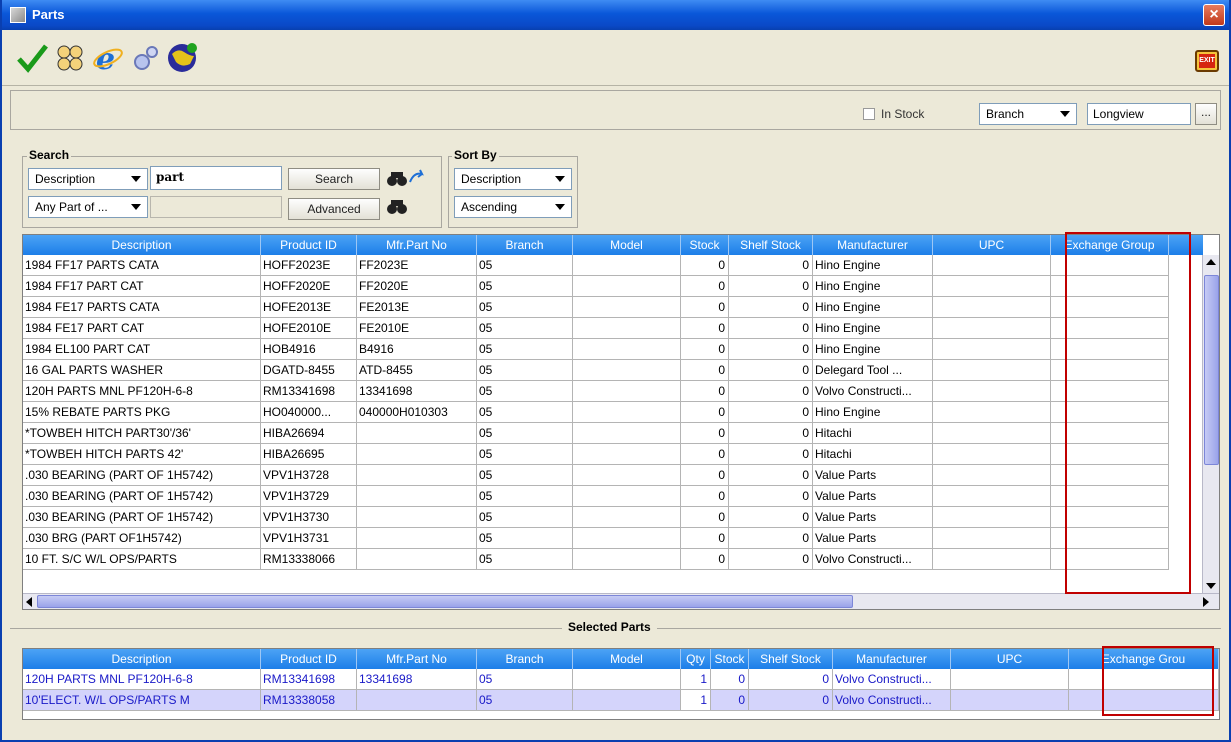 The image size is (1231, 742). What do you see at coordinates (142, 286) in the screenshot?
I see `cell-description: 1984 FF17 PART CAT` at bounding box center [142, 286].